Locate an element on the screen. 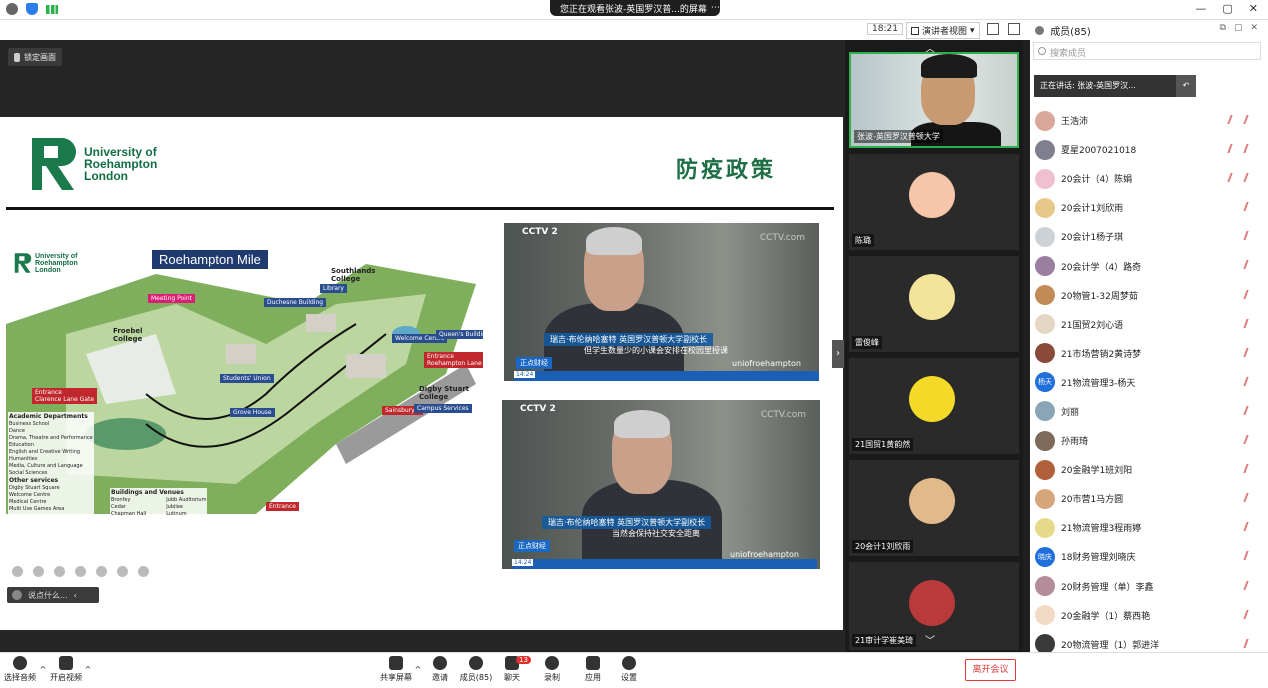 The width and height of the screenshot is (1268, 688). member-row: 20会计1刘欣雨 is located at coordinates (1149, 207).